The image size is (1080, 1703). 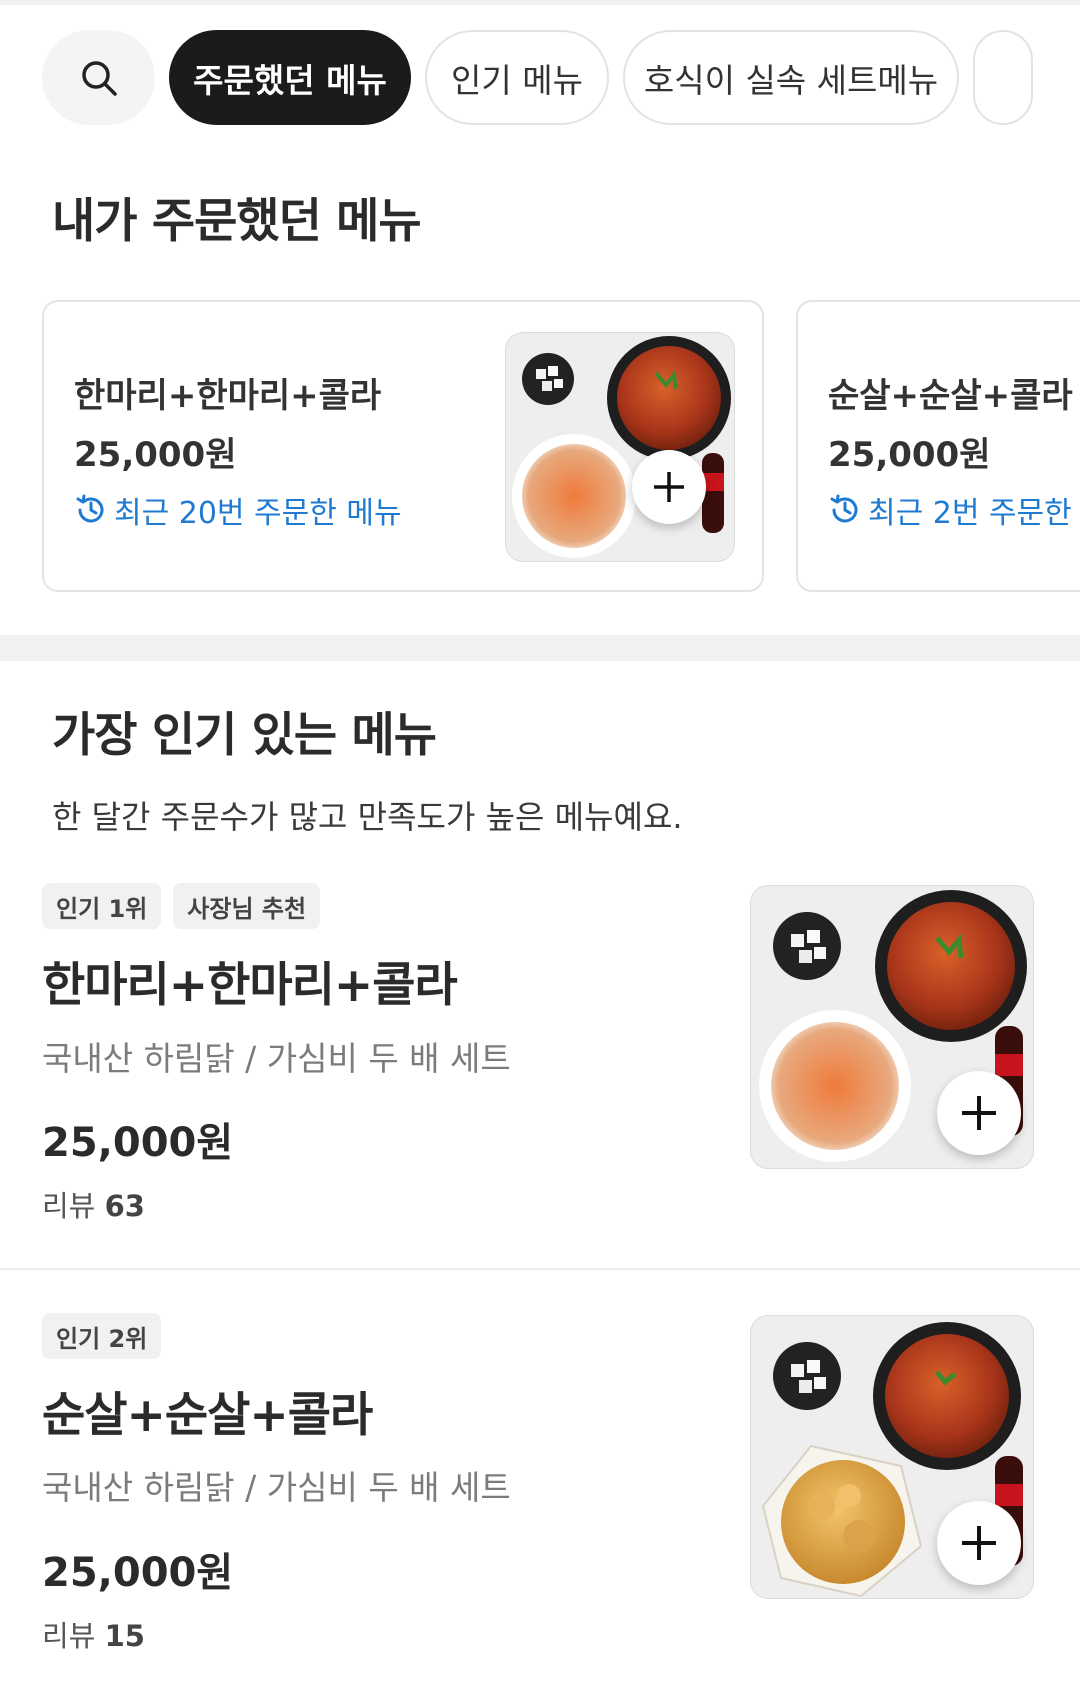 What do you see at coordinates (102, 906) in the screenshot?
I see `rank-badge: 인기 1위` at bounding box center [102, 906].